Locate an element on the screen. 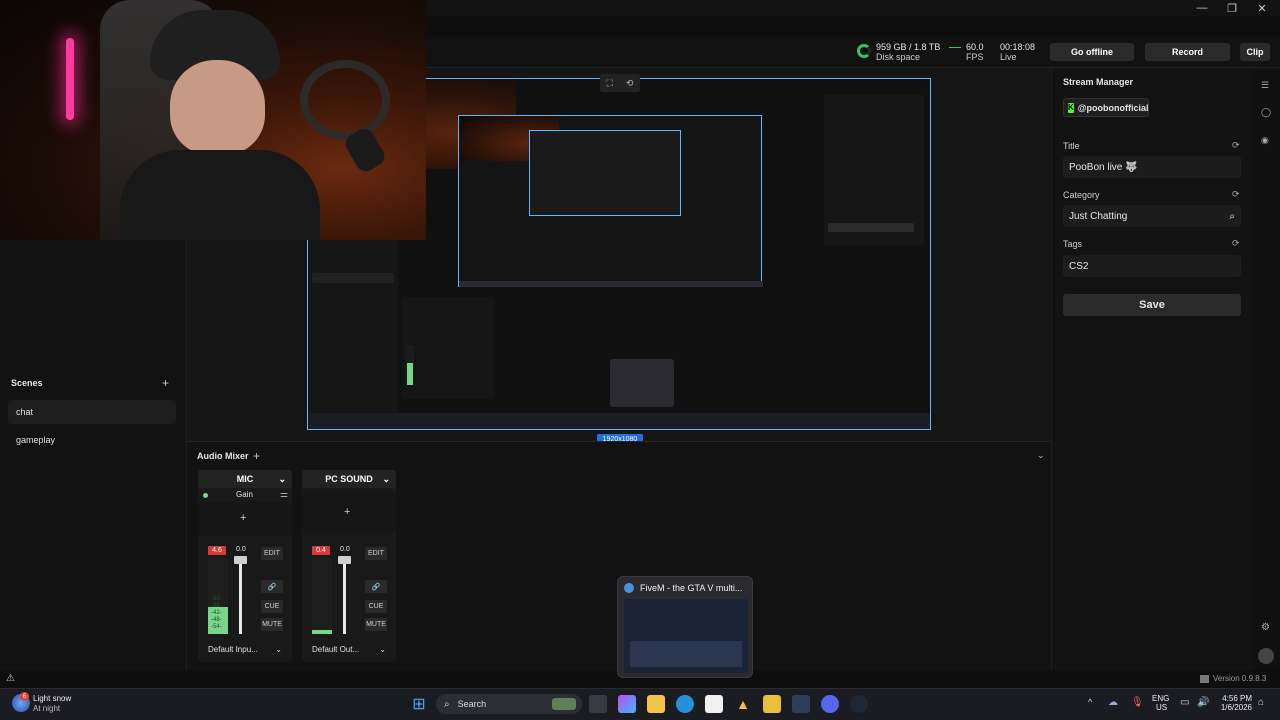 Image resolution: width=1280 pixels, height=720 pixels. tags-input: CS2 is located at coordinates (1152, 266).